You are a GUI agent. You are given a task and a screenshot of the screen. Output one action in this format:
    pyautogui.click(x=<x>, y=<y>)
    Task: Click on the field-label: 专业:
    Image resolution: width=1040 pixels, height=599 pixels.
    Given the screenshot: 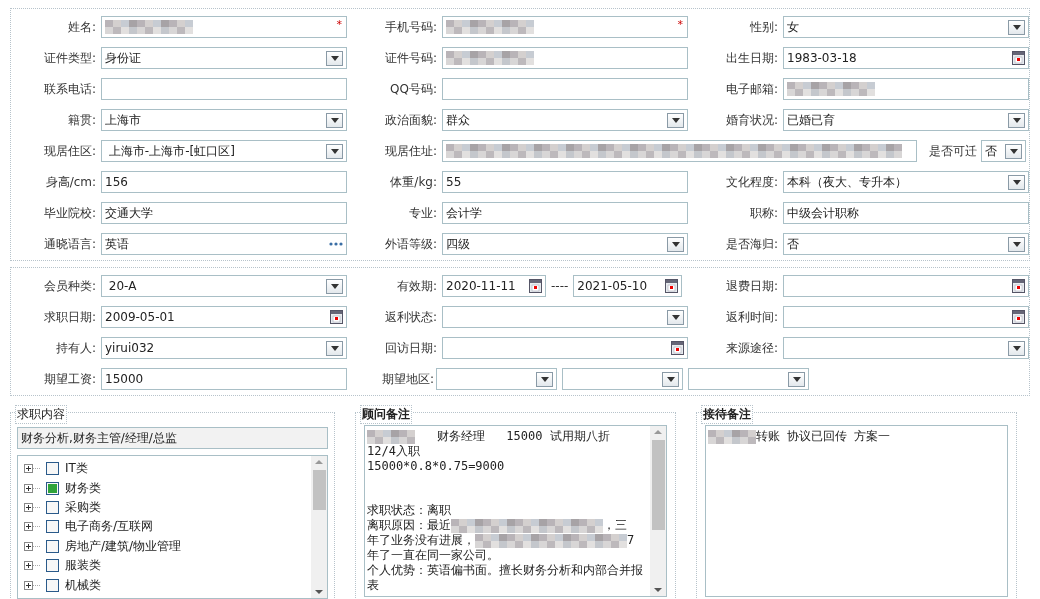 What is the action you would take?
    pyautogui.click(x=422, y=213)
    